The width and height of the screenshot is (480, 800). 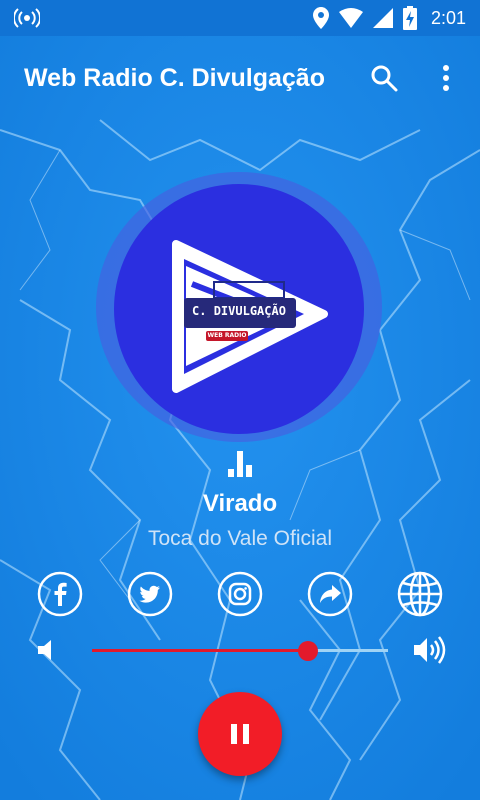 What do you see at coordinates (420, 594) in the screenshot?
I see `globe-icon` at bounding box center [420, 594].